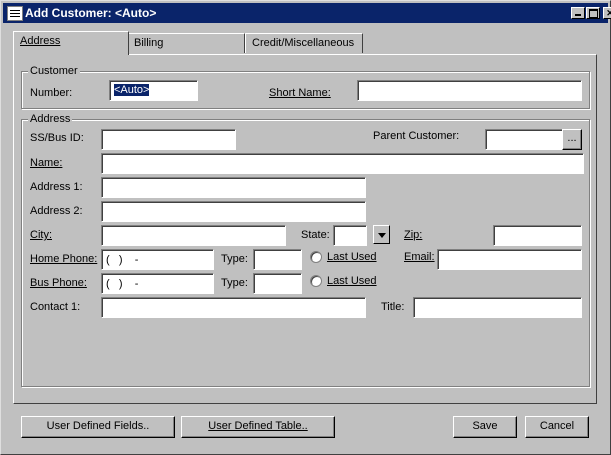 Image resolution: width=611 pixels, height=455 pixels. What do you see at coordinates (153, 90) in the screenshot?
I see `number-field: <Auto>` at bounding box center [153, 90].